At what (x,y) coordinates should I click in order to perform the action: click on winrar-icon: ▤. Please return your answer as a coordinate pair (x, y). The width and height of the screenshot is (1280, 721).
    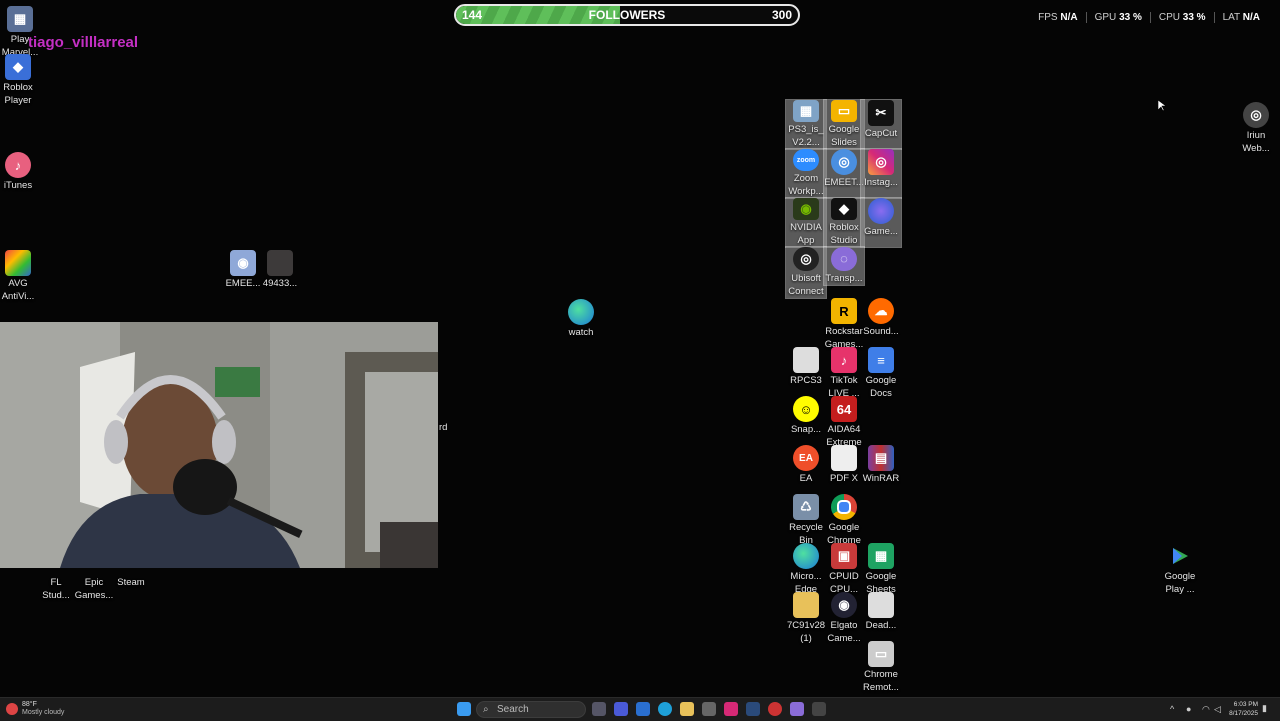
    Looking at the image, I should click on (881, 458).